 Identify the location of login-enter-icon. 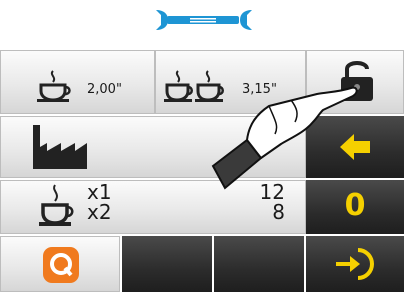
(355, 264).